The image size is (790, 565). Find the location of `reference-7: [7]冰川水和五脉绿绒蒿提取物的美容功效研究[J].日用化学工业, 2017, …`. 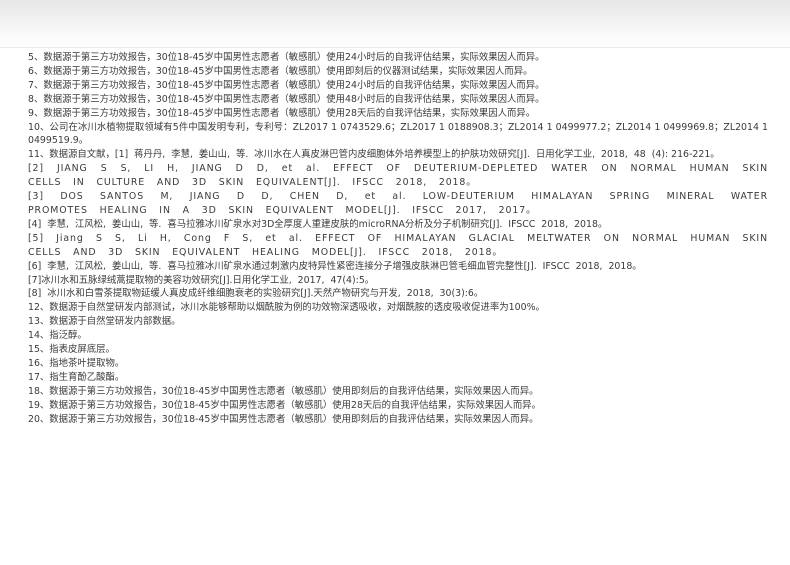

reference-7: [7]冰川水和五脉绿绒蒿提取物的美容功效研究[J].日用化学工业, 2017, … is located at coordinates (201, 280).